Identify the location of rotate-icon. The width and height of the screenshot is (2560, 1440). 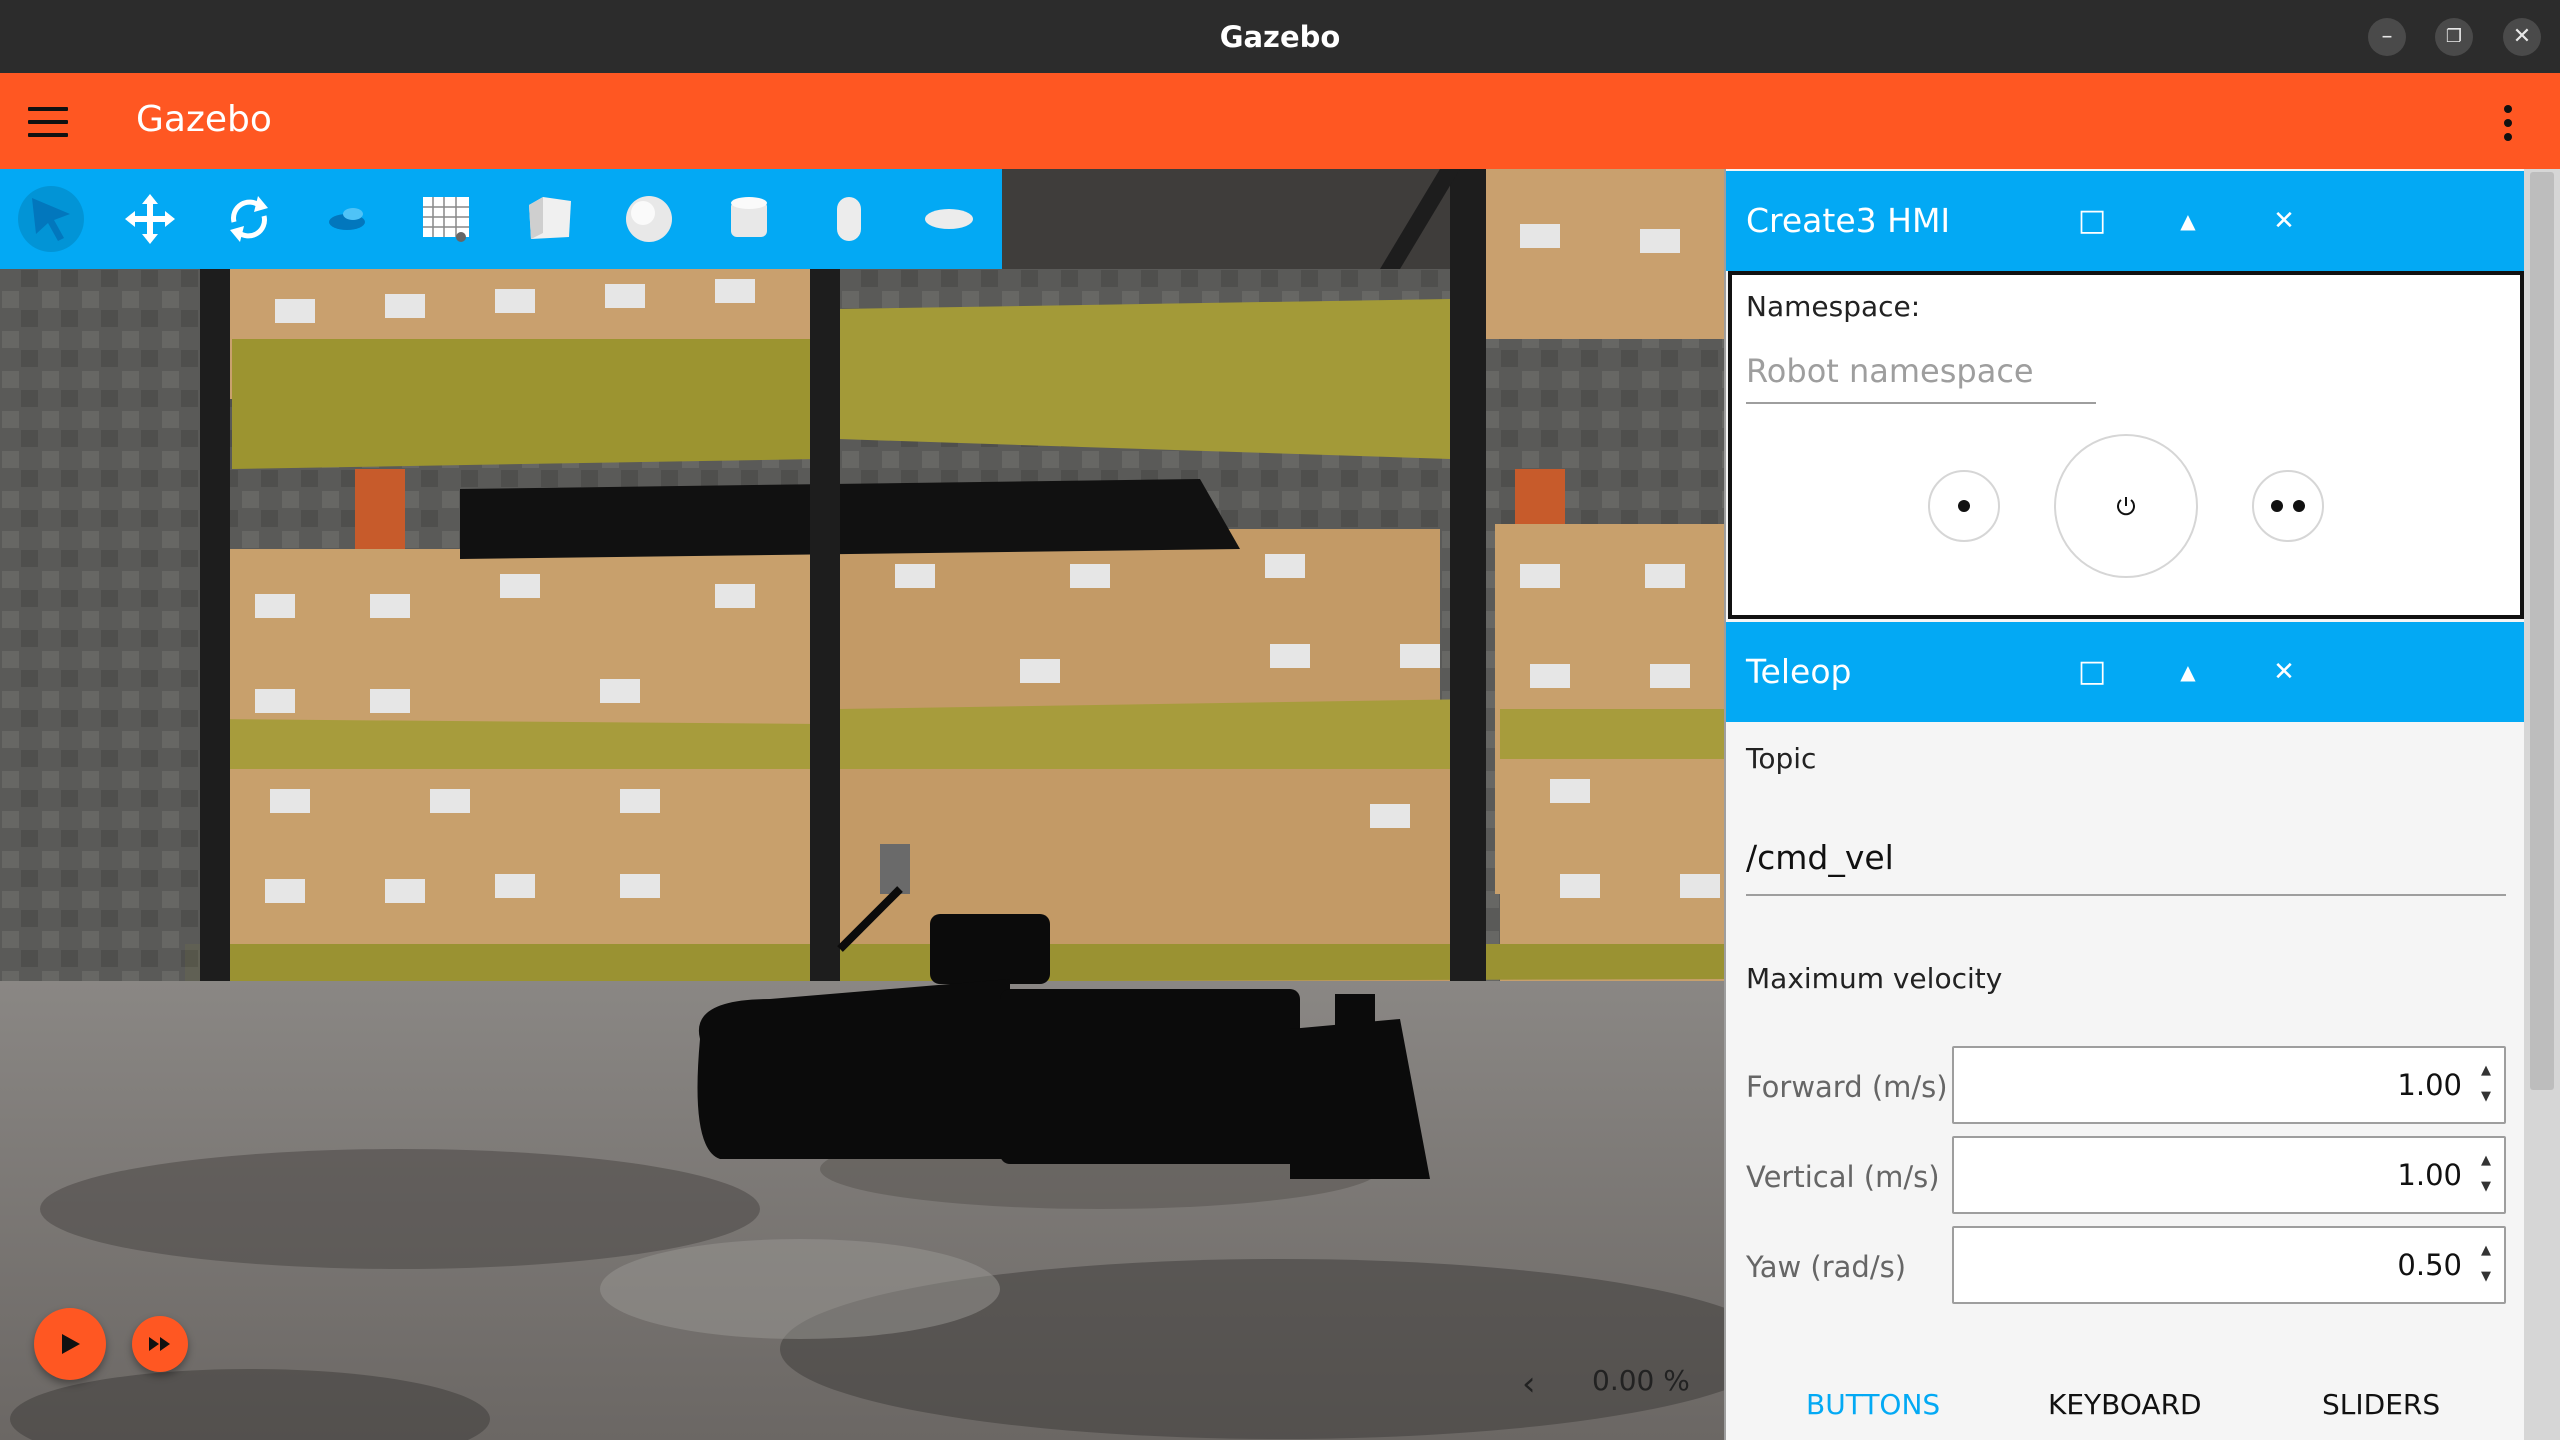
(249, 219).